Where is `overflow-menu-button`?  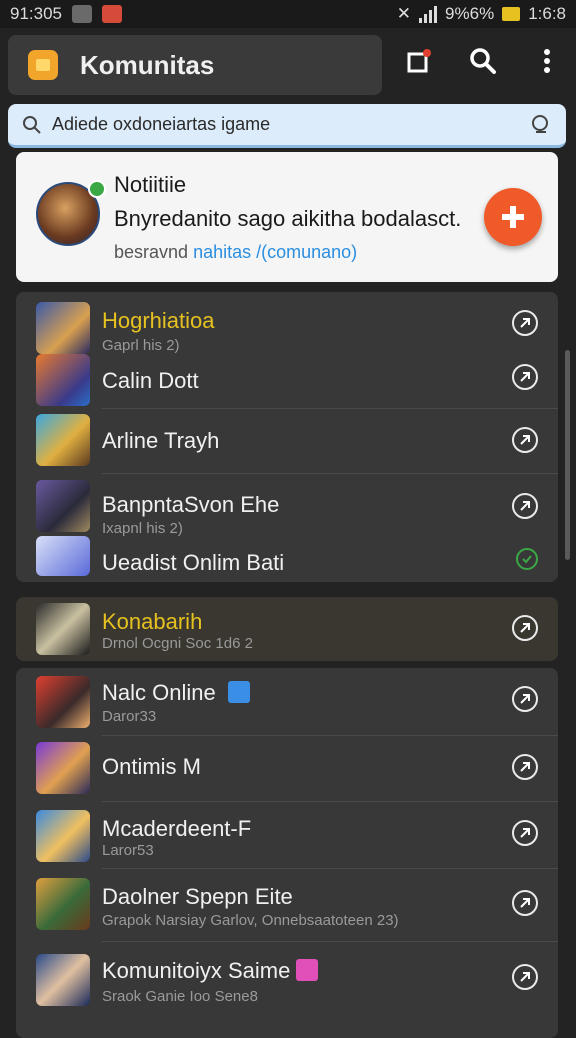
overflow-menu-button is located at coordinates (547, 61).